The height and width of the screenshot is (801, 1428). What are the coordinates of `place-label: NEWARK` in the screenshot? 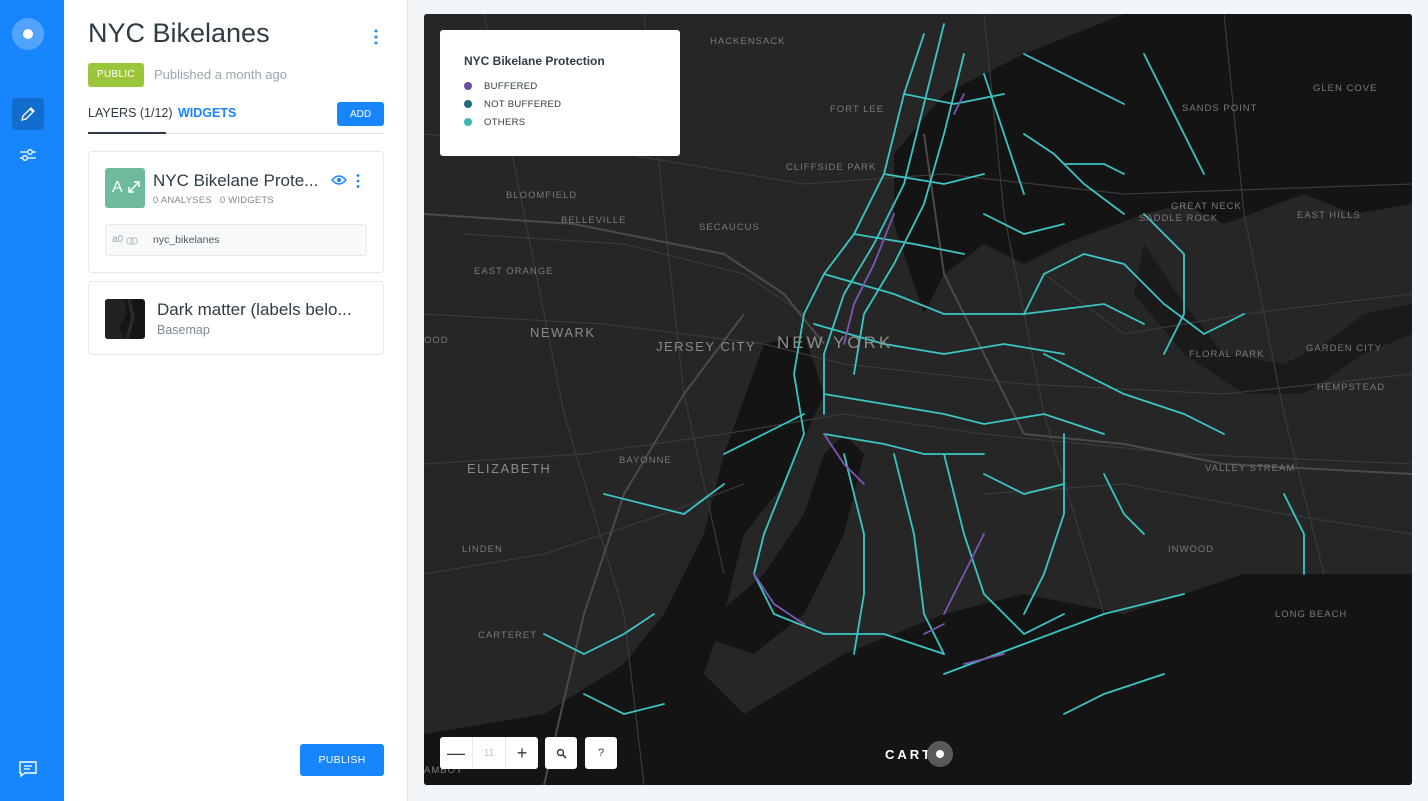 It's located at (563, 332).